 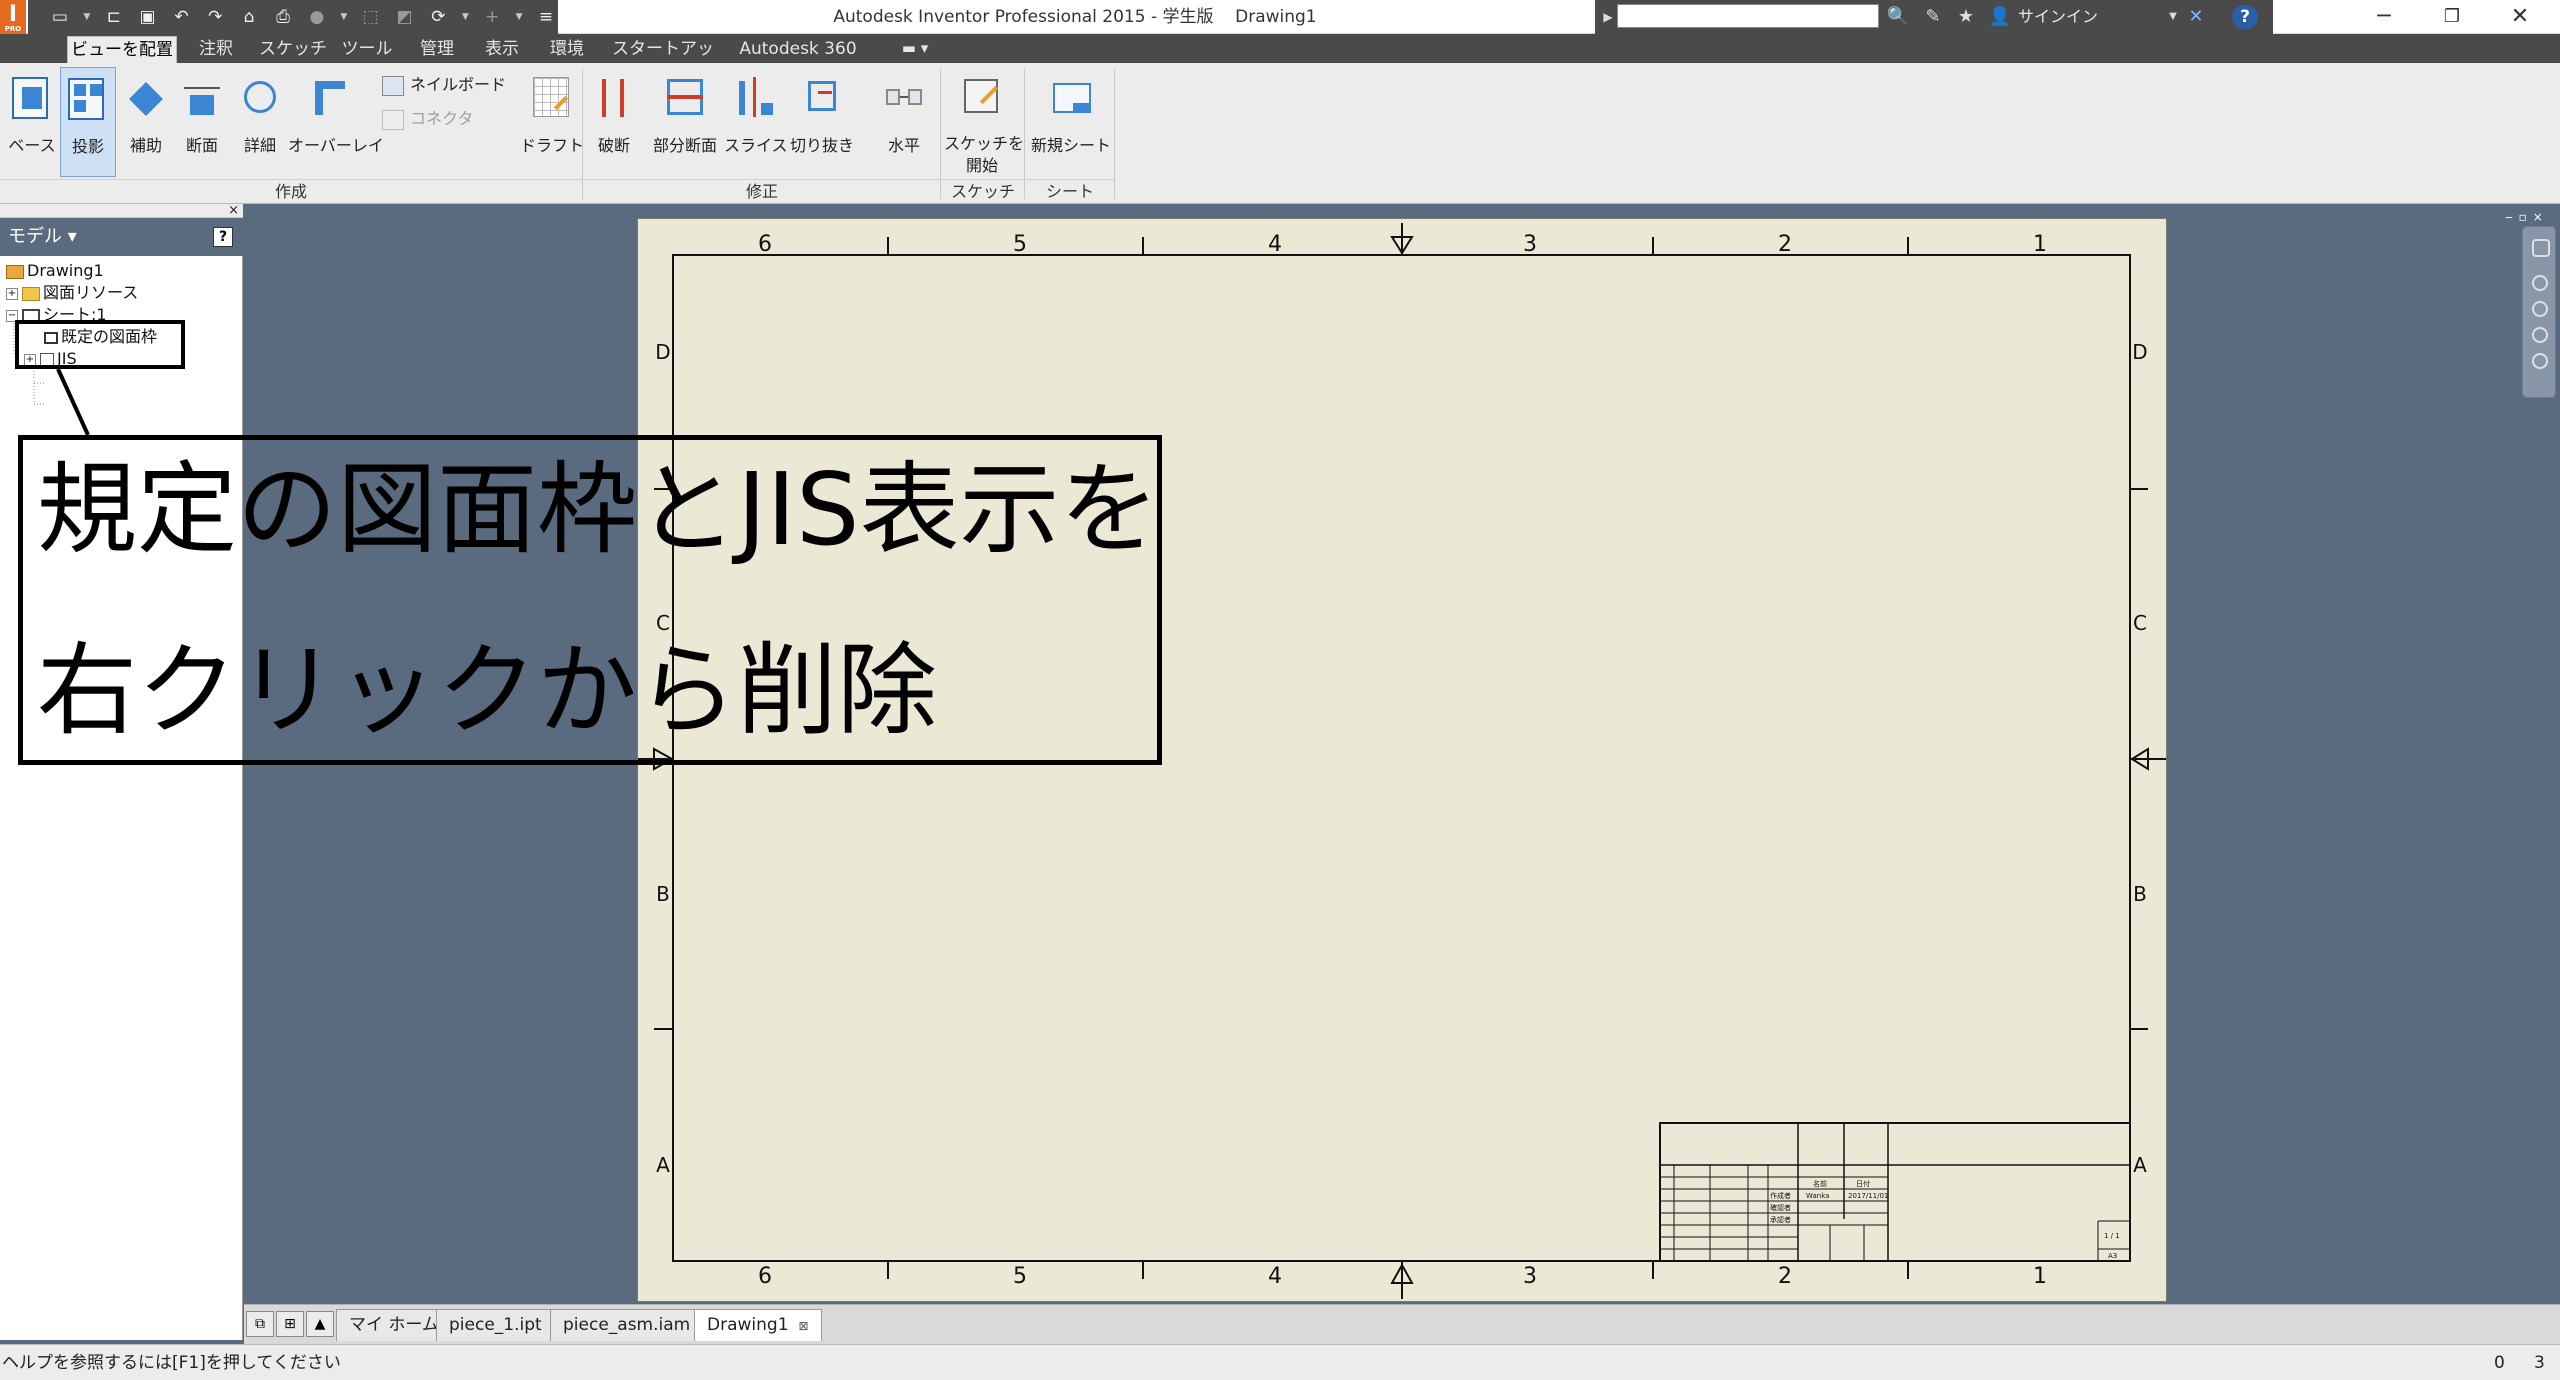 I want to click on save-icon: ▣, so click(x=148, y=17).